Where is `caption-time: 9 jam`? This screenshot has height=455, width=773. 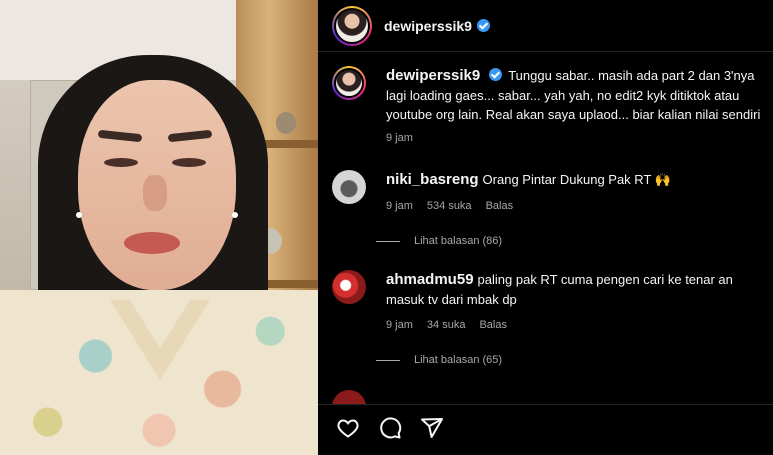
caption-time: 9 jam is located at coordinates (399, 138).